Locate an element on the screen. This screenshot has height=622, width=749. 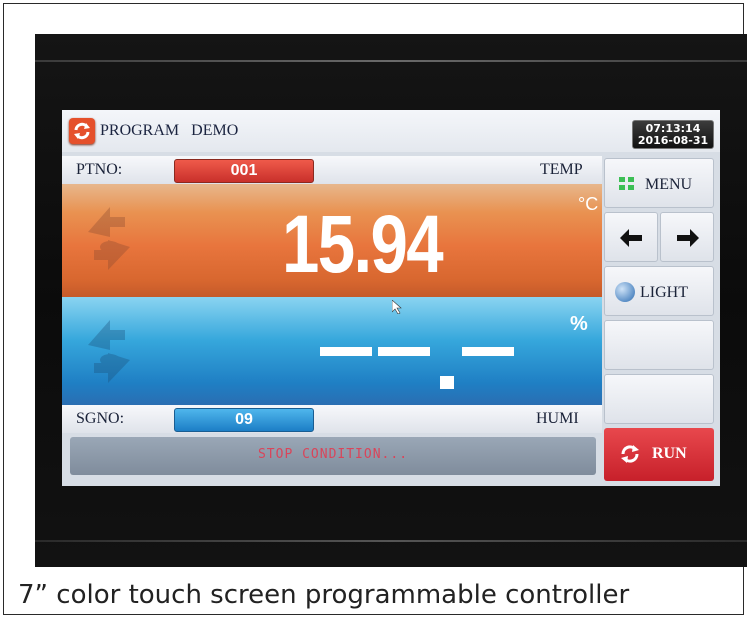
run-refresh-icon is located at coordinates (630, 454).